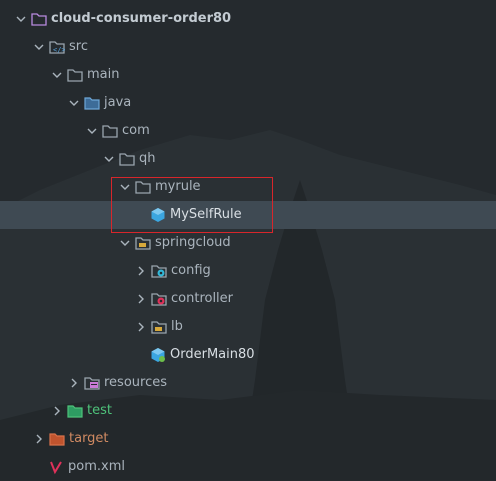 Image resolution: width=496 pixels, height=481 pixels. I want to click on spring-controller-package-icon, so click(159, 299).